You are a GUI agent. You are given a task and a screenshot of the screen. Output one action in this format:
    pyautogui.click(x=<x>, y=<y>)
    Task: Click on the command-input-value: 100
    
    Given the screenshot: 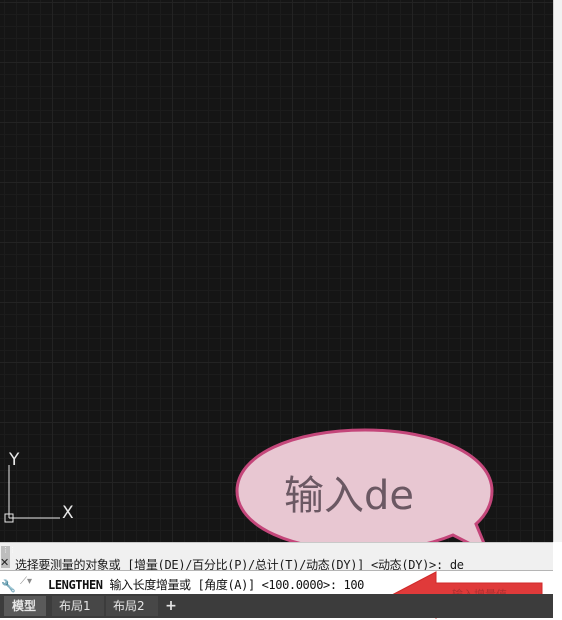 What is the action you would take?
    pyautogui.click(x=354, y=585)
    